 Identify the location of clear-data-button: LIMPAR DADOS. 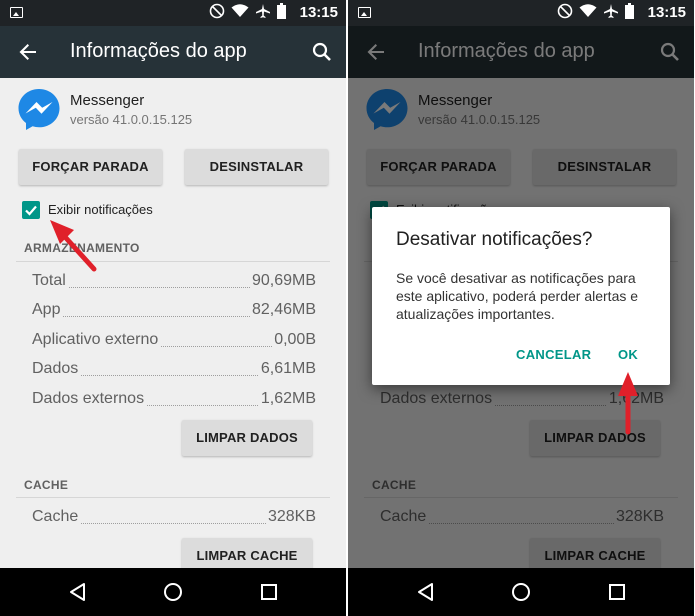
(247, 438).